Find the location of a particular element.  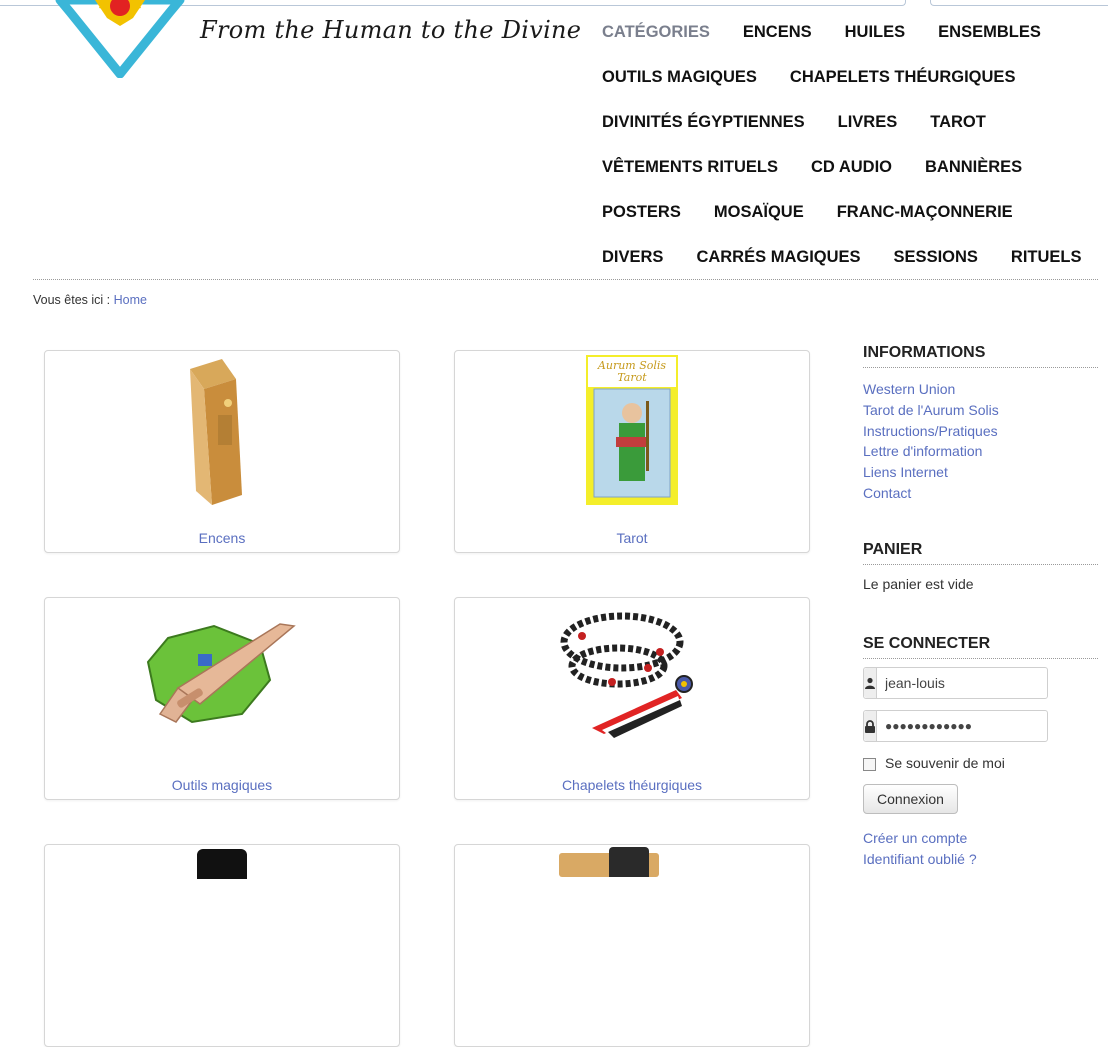

link-tarot-aurum-solis: Tarot de l'Aurum Solis is located at coordinates (931, 410).